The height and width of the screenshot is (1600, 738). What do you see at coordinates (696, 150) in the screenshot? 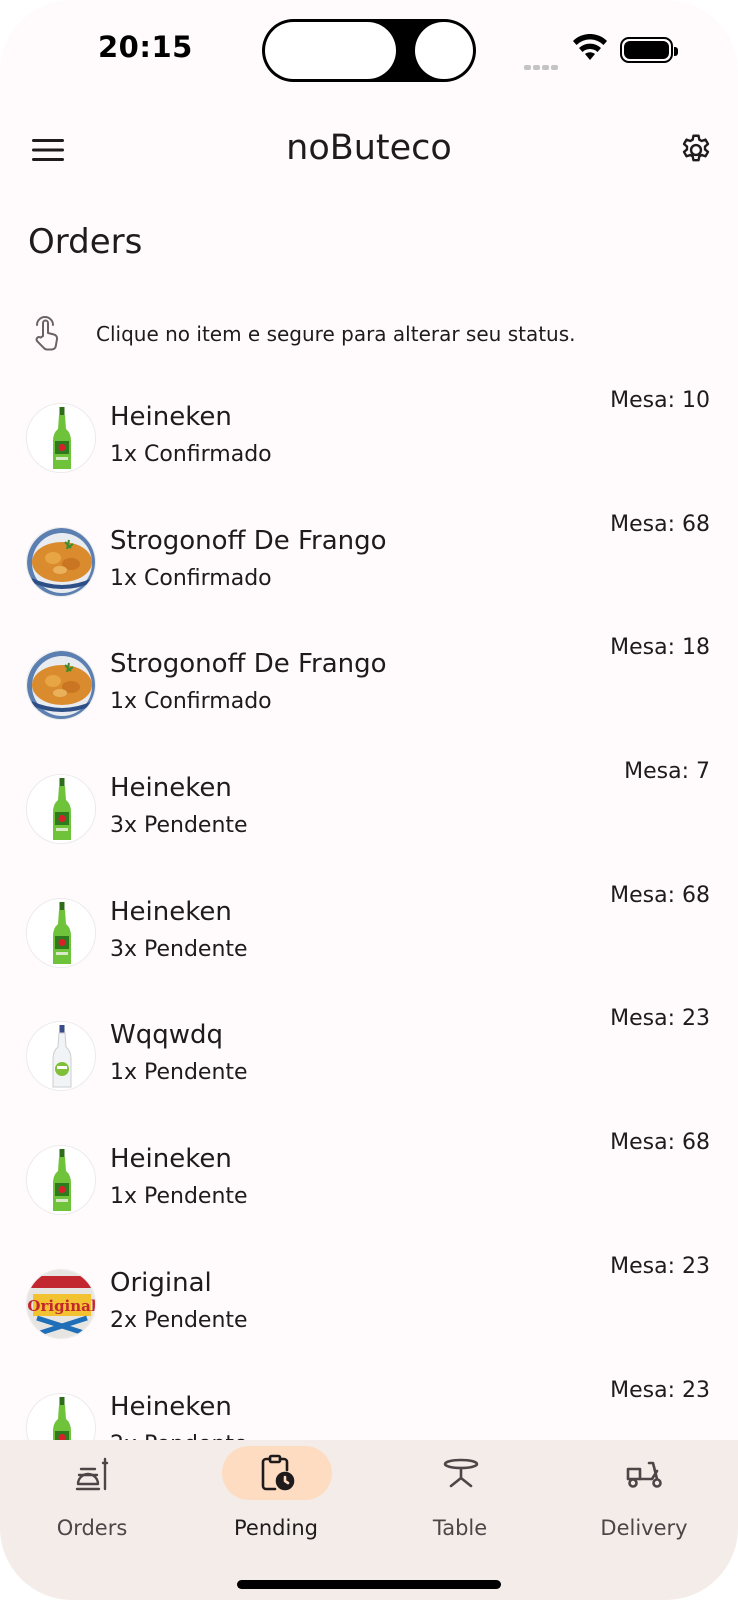
I see `gear-icon` at bounding box center [696, 150].